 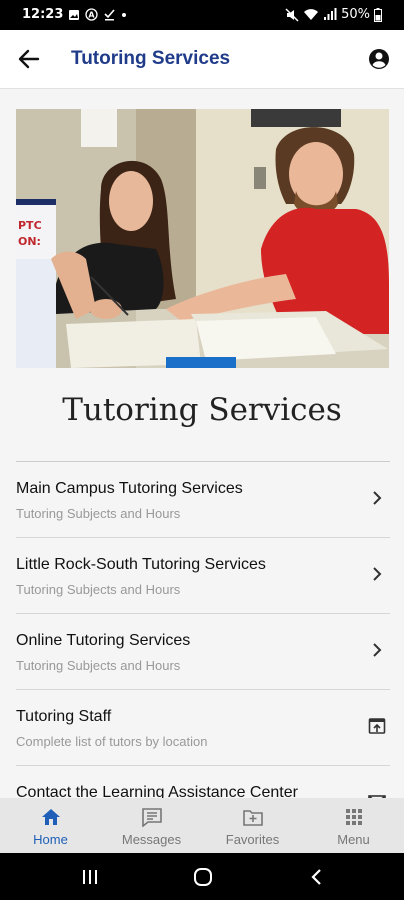 I want to click on list-item-contact-lac: Contact the Learning Assistance Center, so click(x=203, y=782).